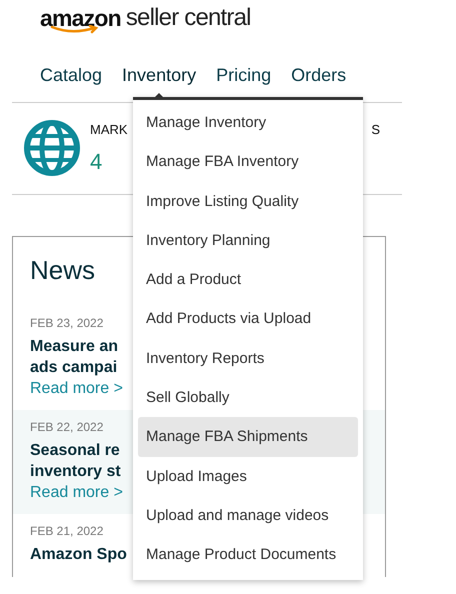 The width and height of the screenshot is (456, 594). Describe the element at coordinates (67, 531) in the screenshot. I see `news-date: FEB 21, 2022` at that location.